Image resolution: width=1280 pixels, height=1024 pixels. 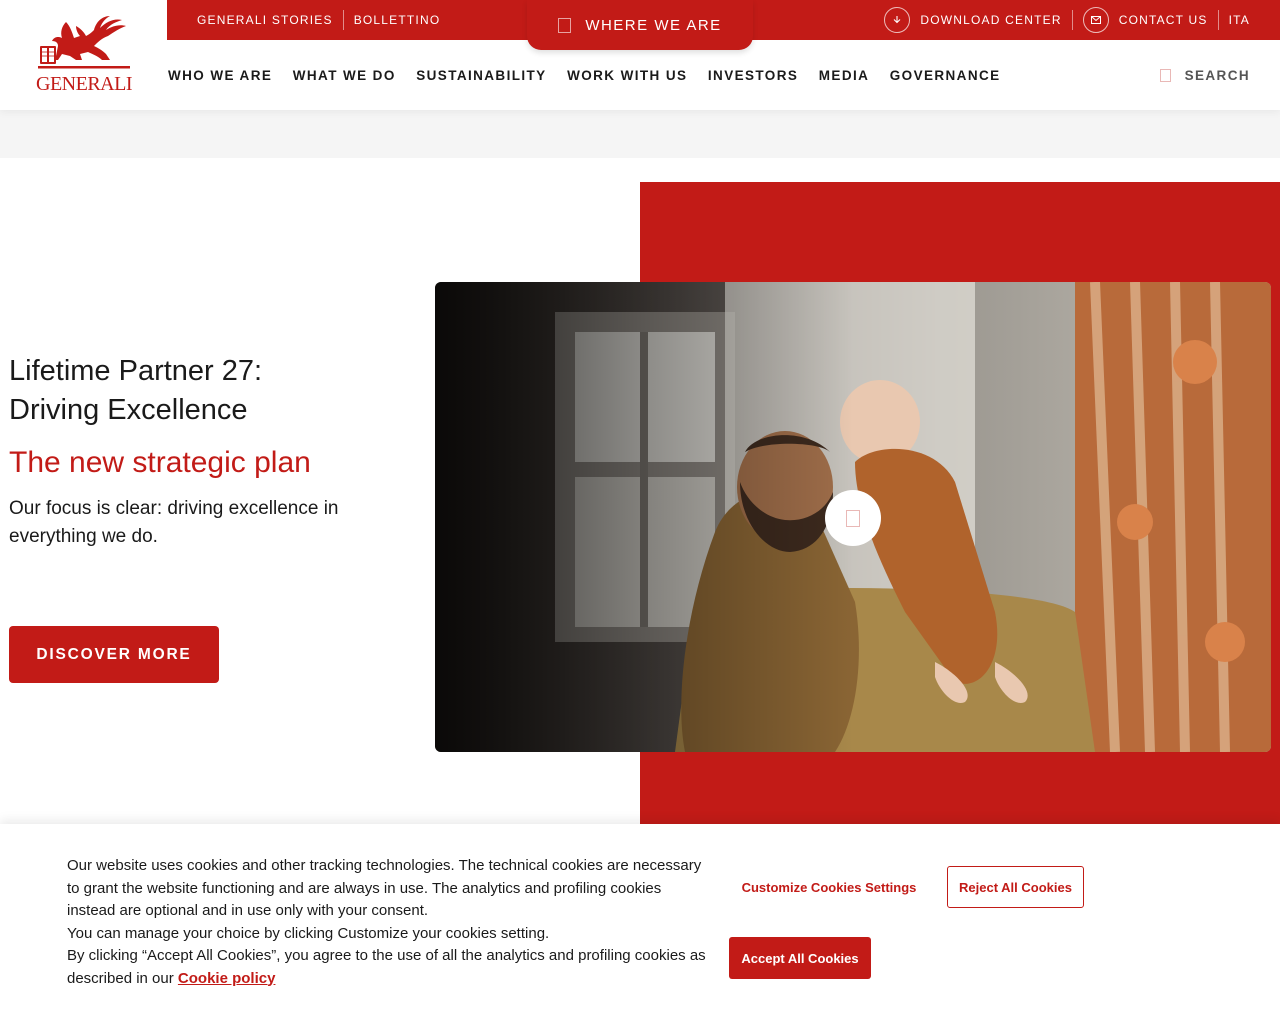 I want to click on search-icon, so click(x=1165, y=75).